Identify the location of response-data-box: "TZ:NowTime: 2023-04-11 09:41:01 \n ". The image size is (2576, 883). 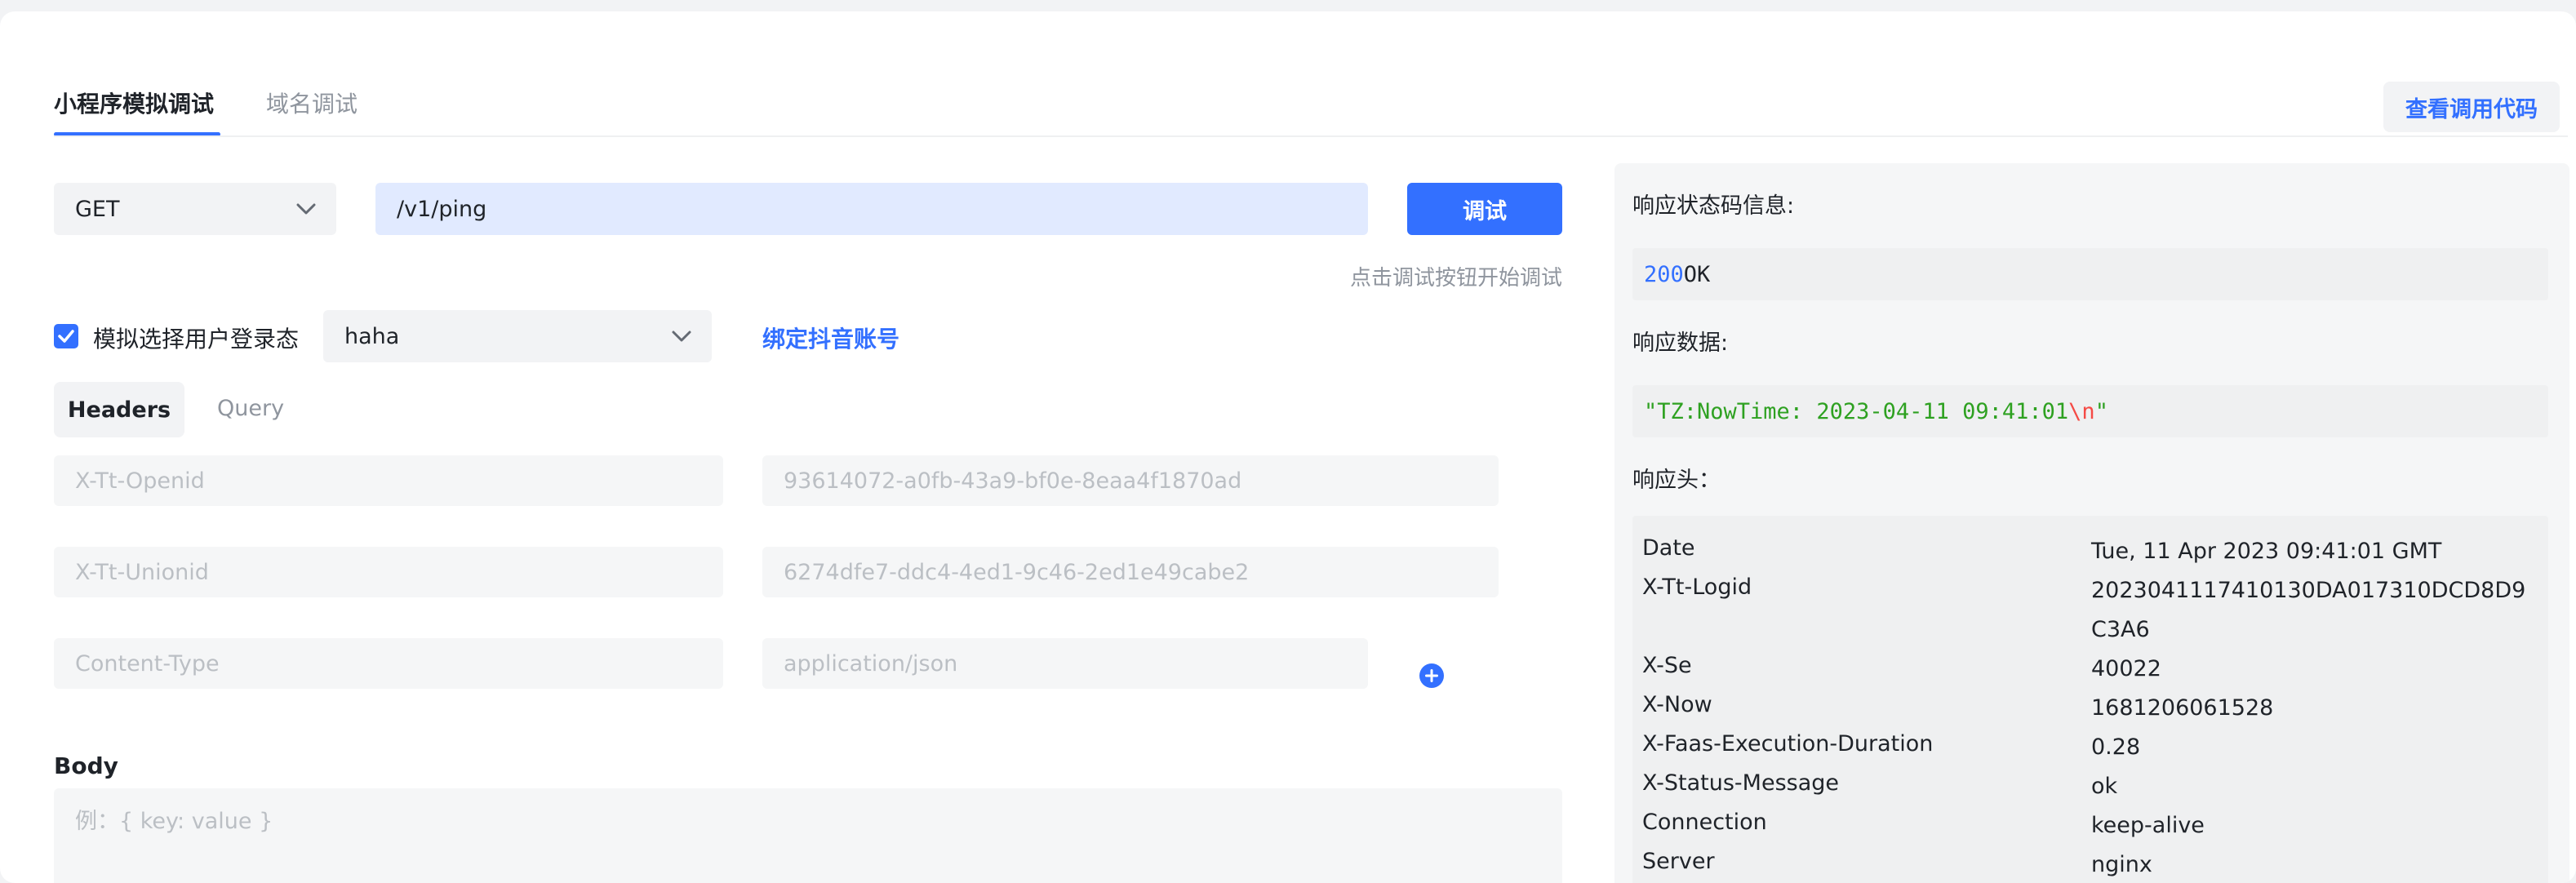
(2090, 411).